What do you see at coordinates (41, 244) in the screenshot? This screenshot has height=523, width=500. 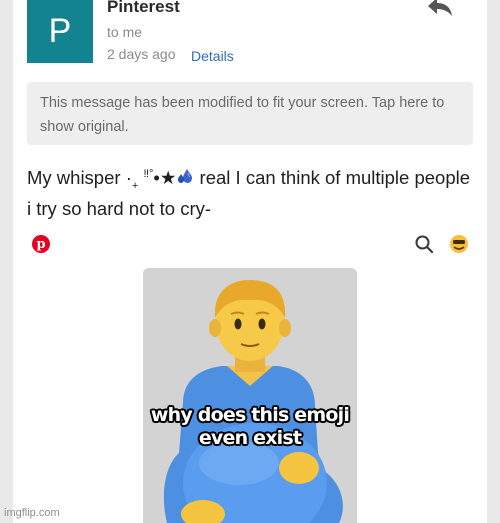 I see `pinterest-logo-icon: p` at bounding box center [41, 244].